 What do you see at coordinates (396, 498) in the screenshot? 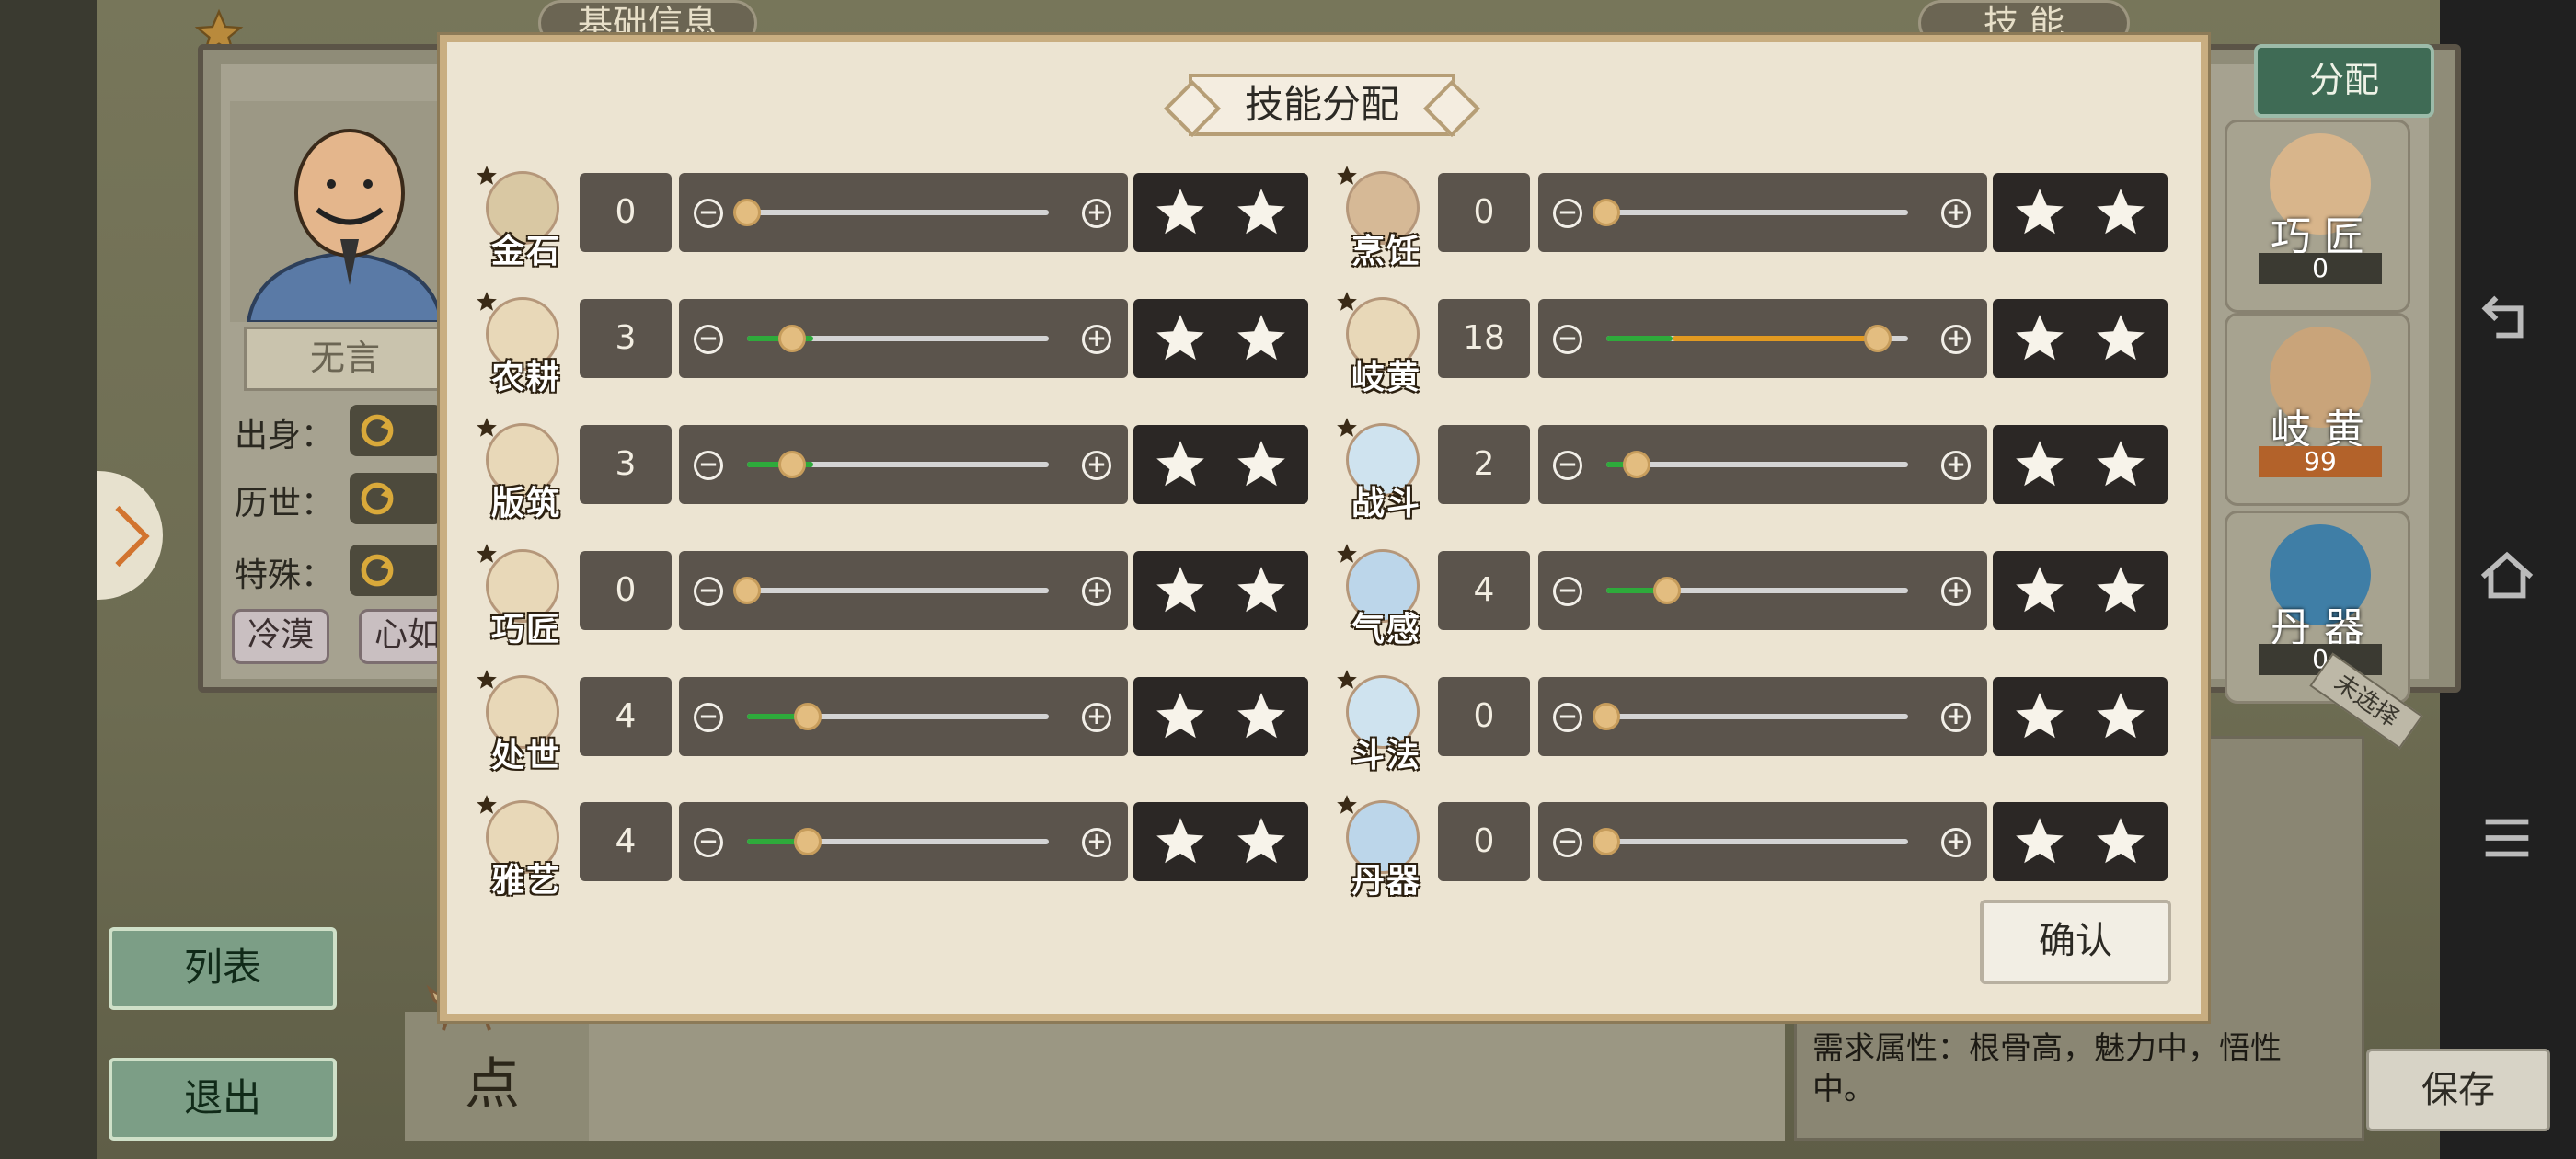
I see `reroll-history-button` at bounding box center [396, 498].